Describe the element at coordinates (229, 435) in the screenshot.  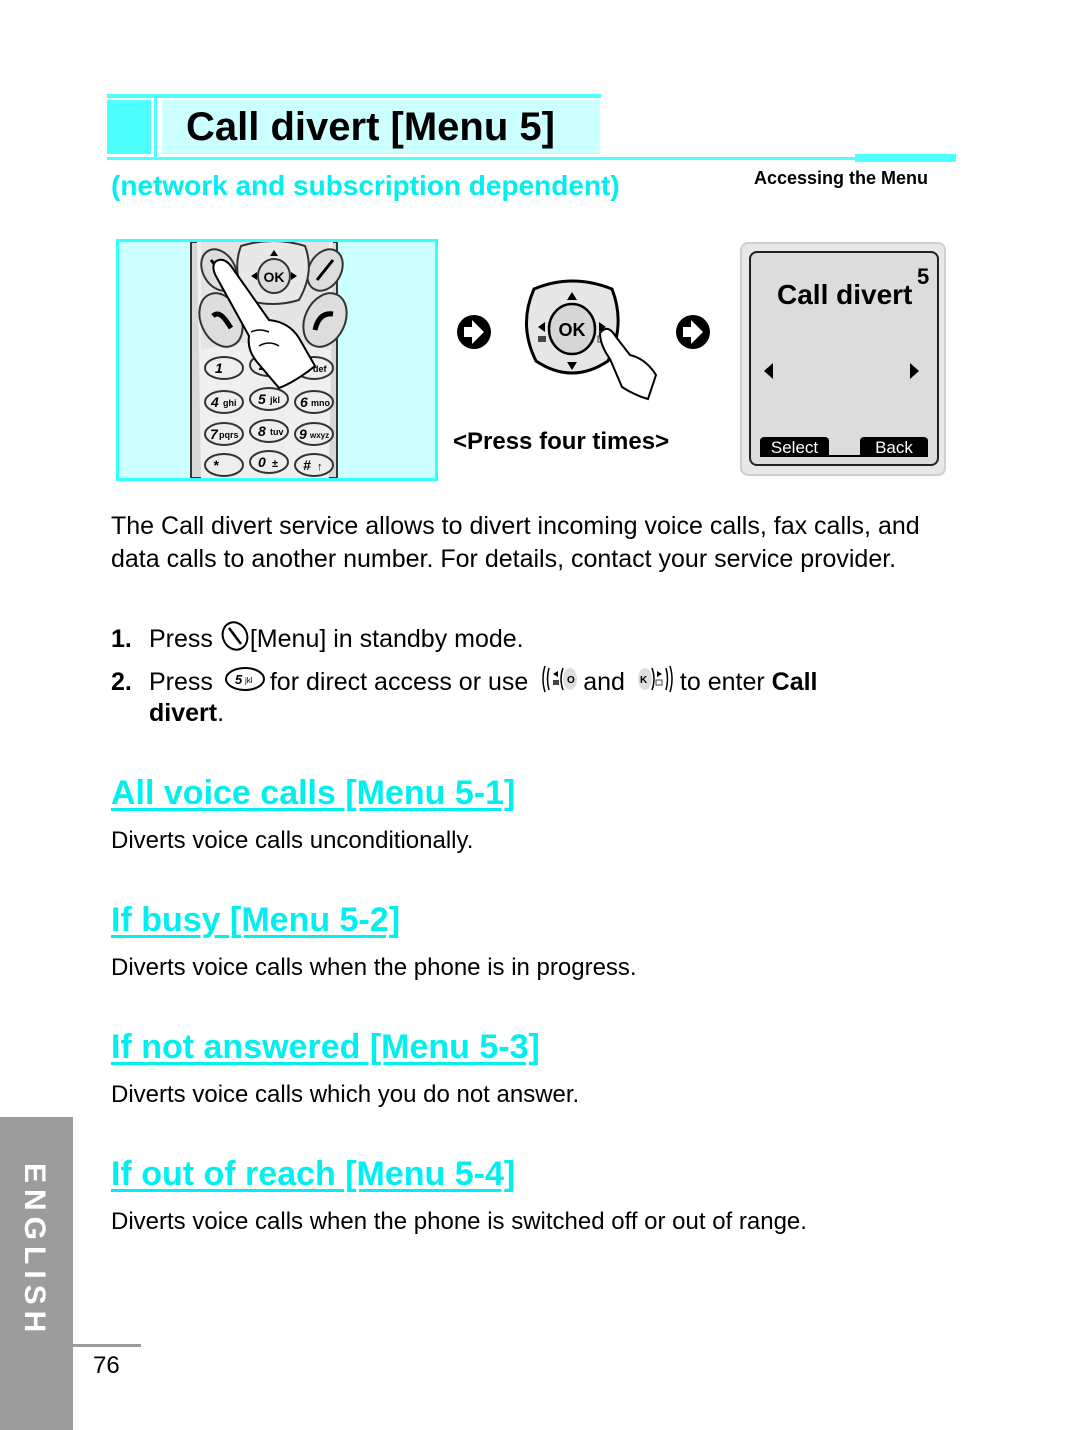
I see `svg-text: pqrs` at that location.